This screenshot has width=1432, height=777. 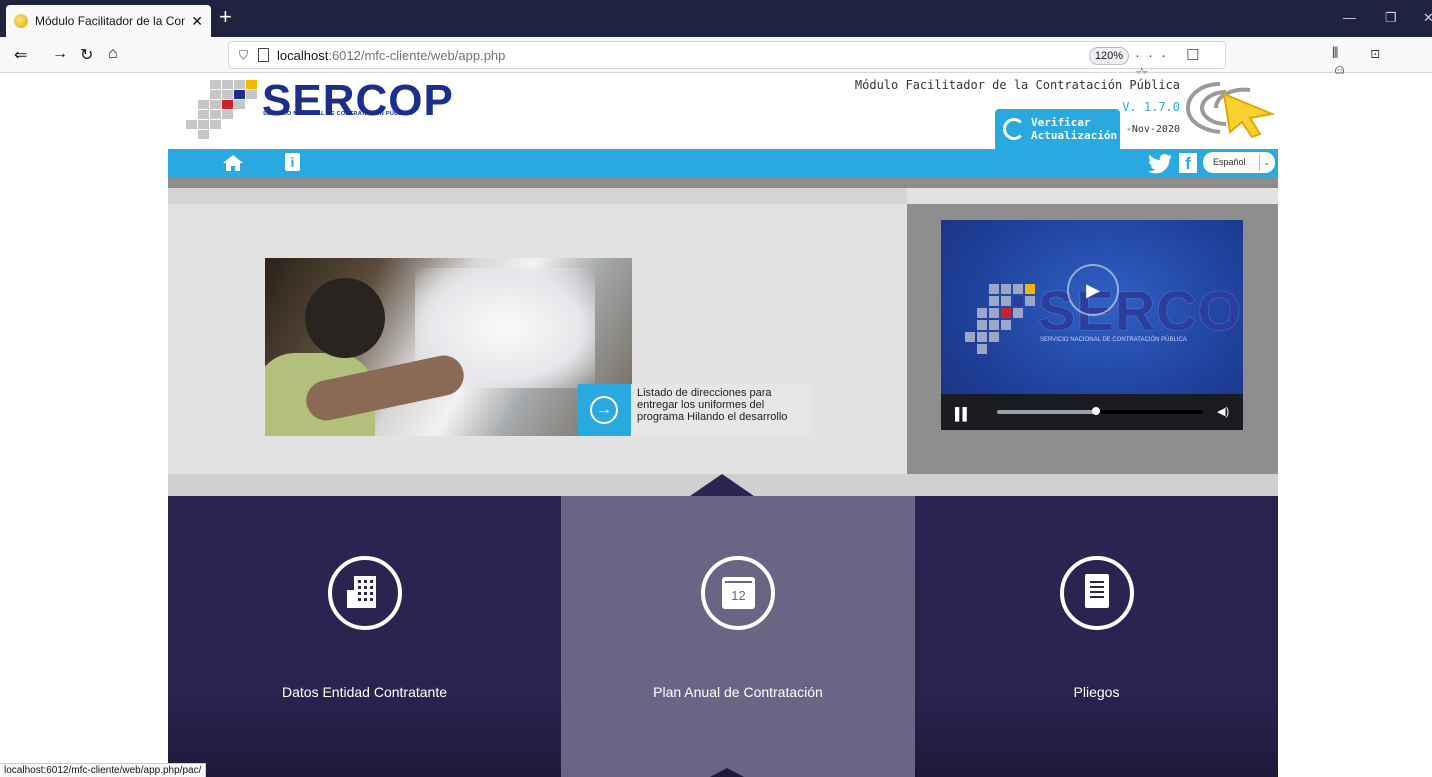 I want to click on verify-update-line1: Verificar, so click(x=1061, y=122).